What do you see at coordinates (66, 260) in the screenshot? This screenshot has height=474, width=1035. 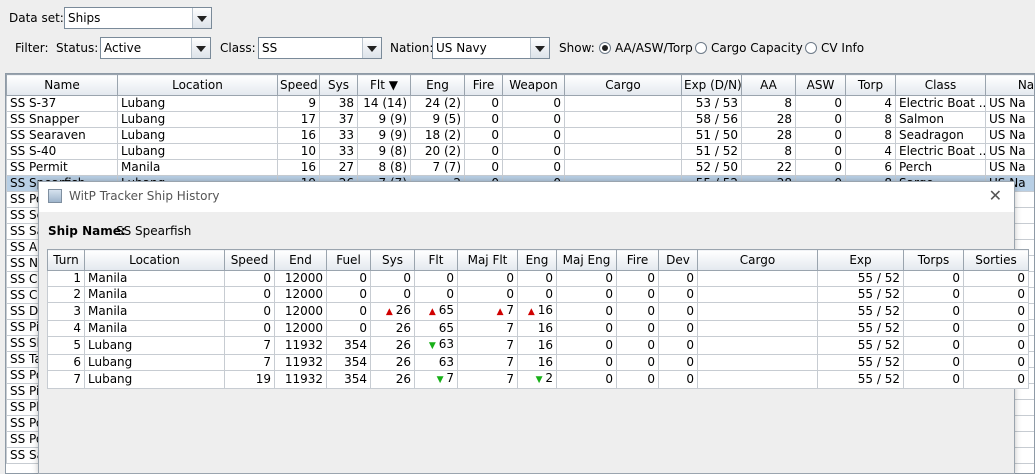 I see `column-header: Turn` at bounding box center [66, 260].